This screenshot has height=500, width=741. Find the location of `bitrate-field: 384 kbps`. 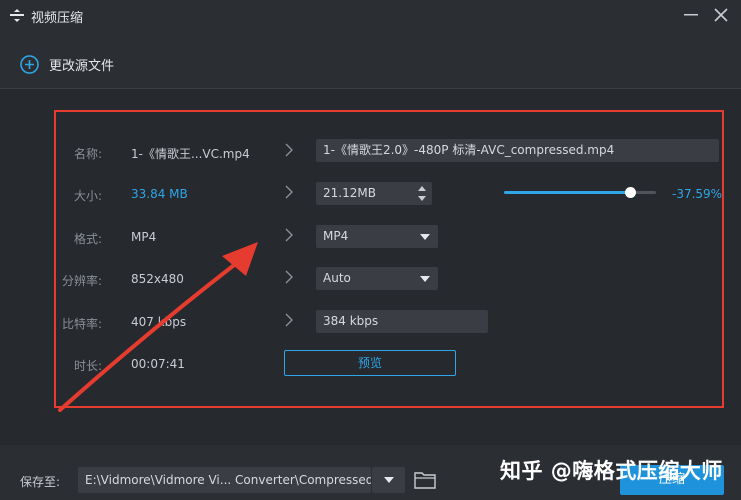

bitrate-field: 384 kbps is located at coordinates (402, 321).